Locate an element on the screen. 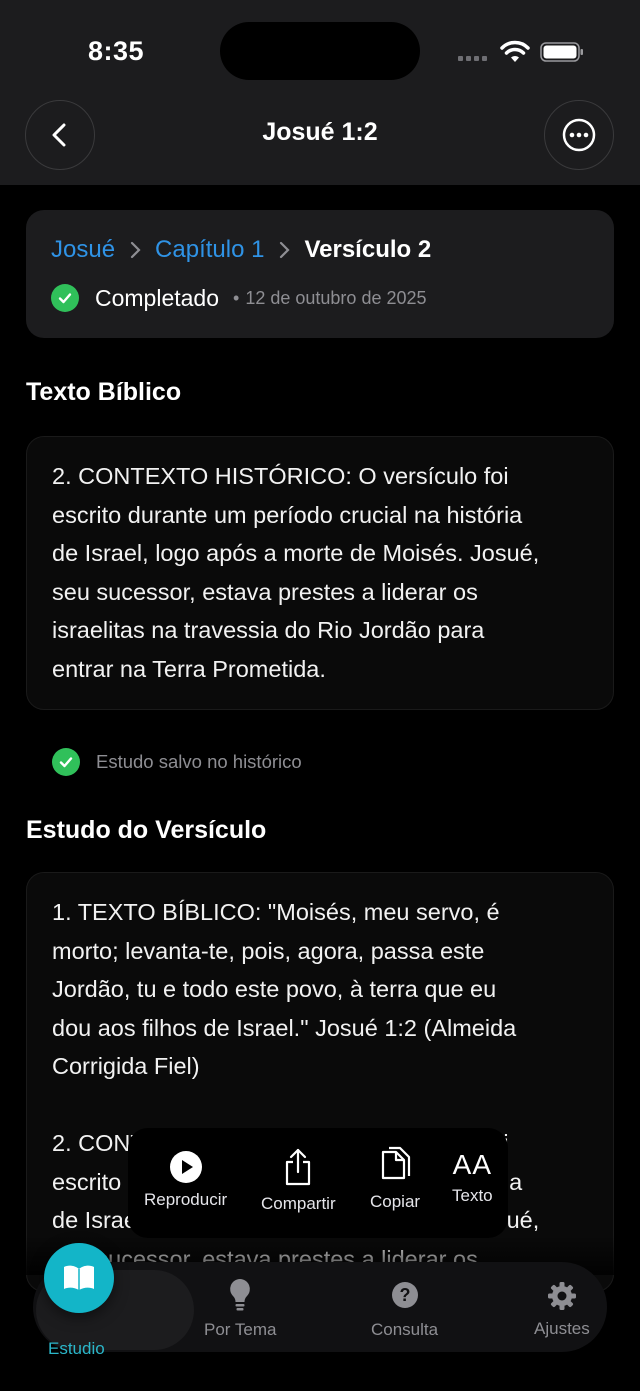  text-line: entrar na Terra Prometida. is located at coordinates (189, 668).